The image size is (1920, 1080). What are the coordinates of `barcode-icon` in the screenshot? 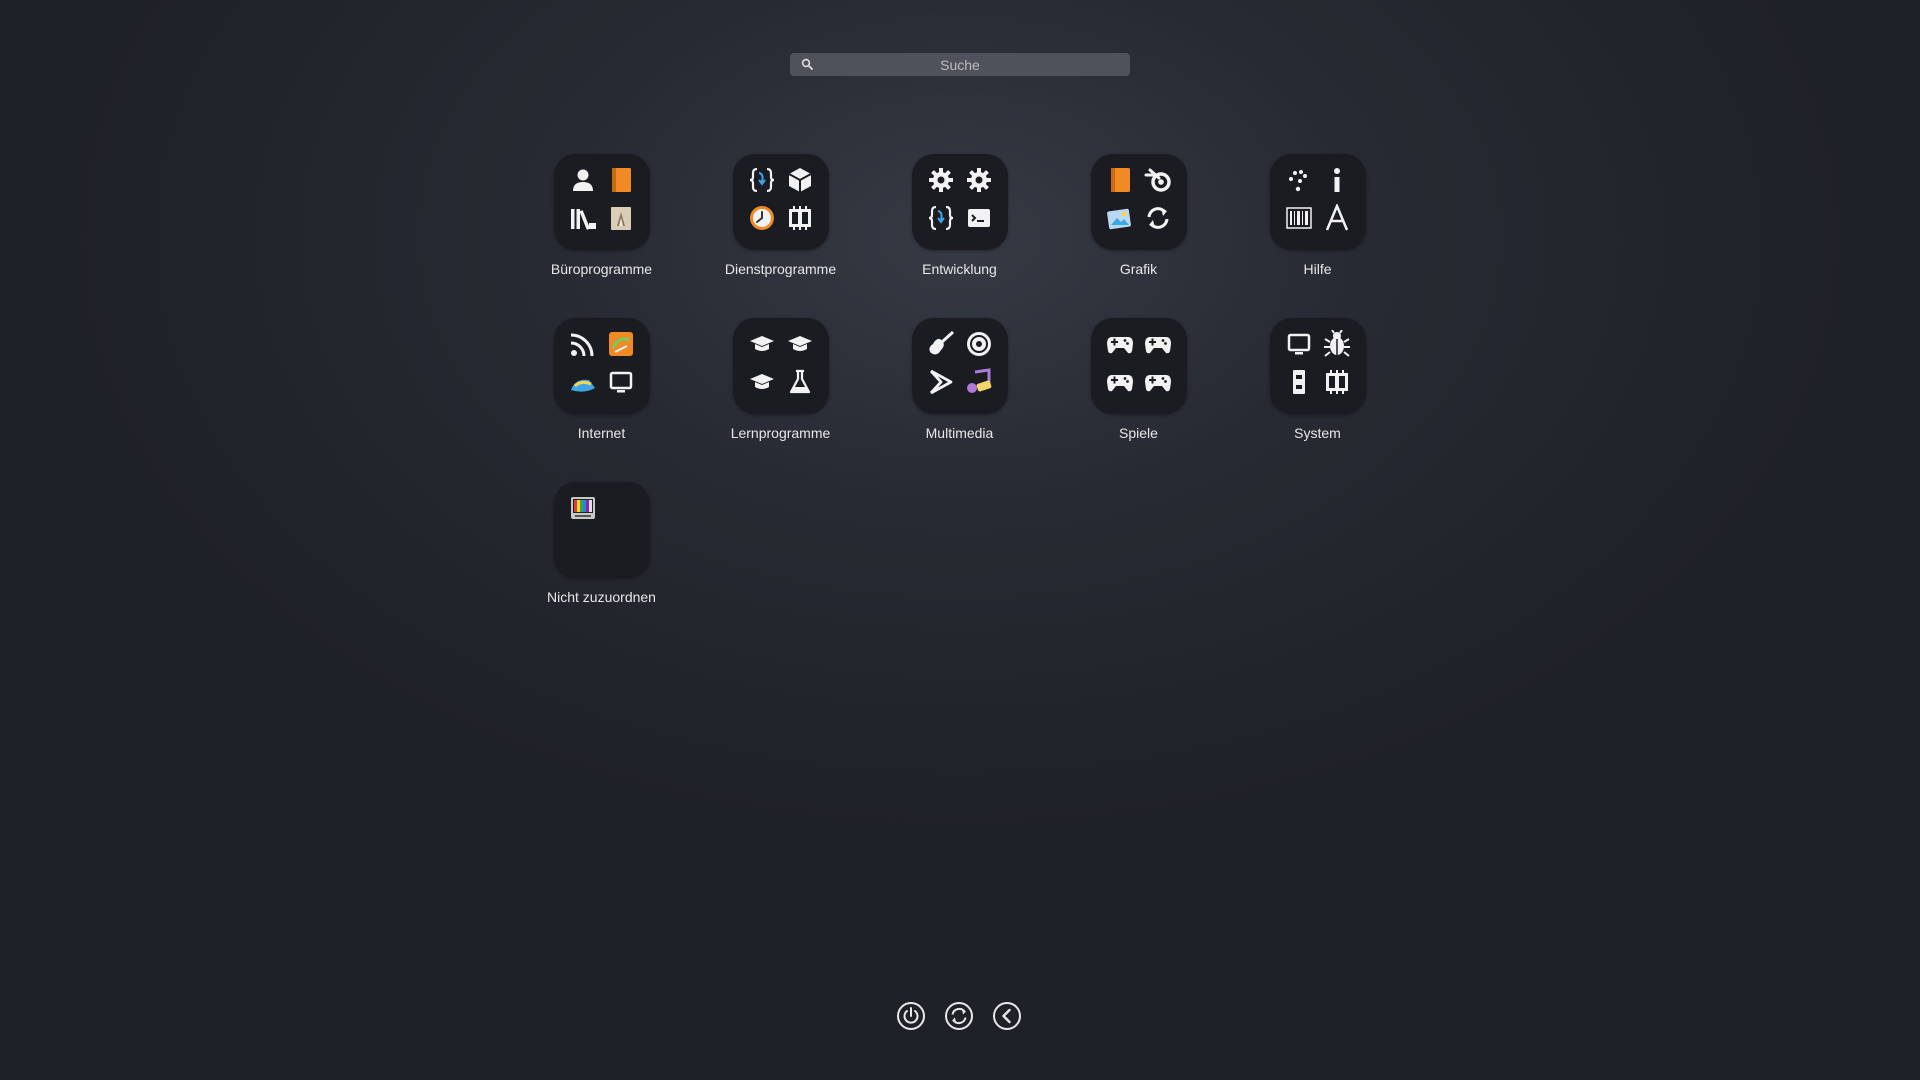 It's located at (1298, 218).